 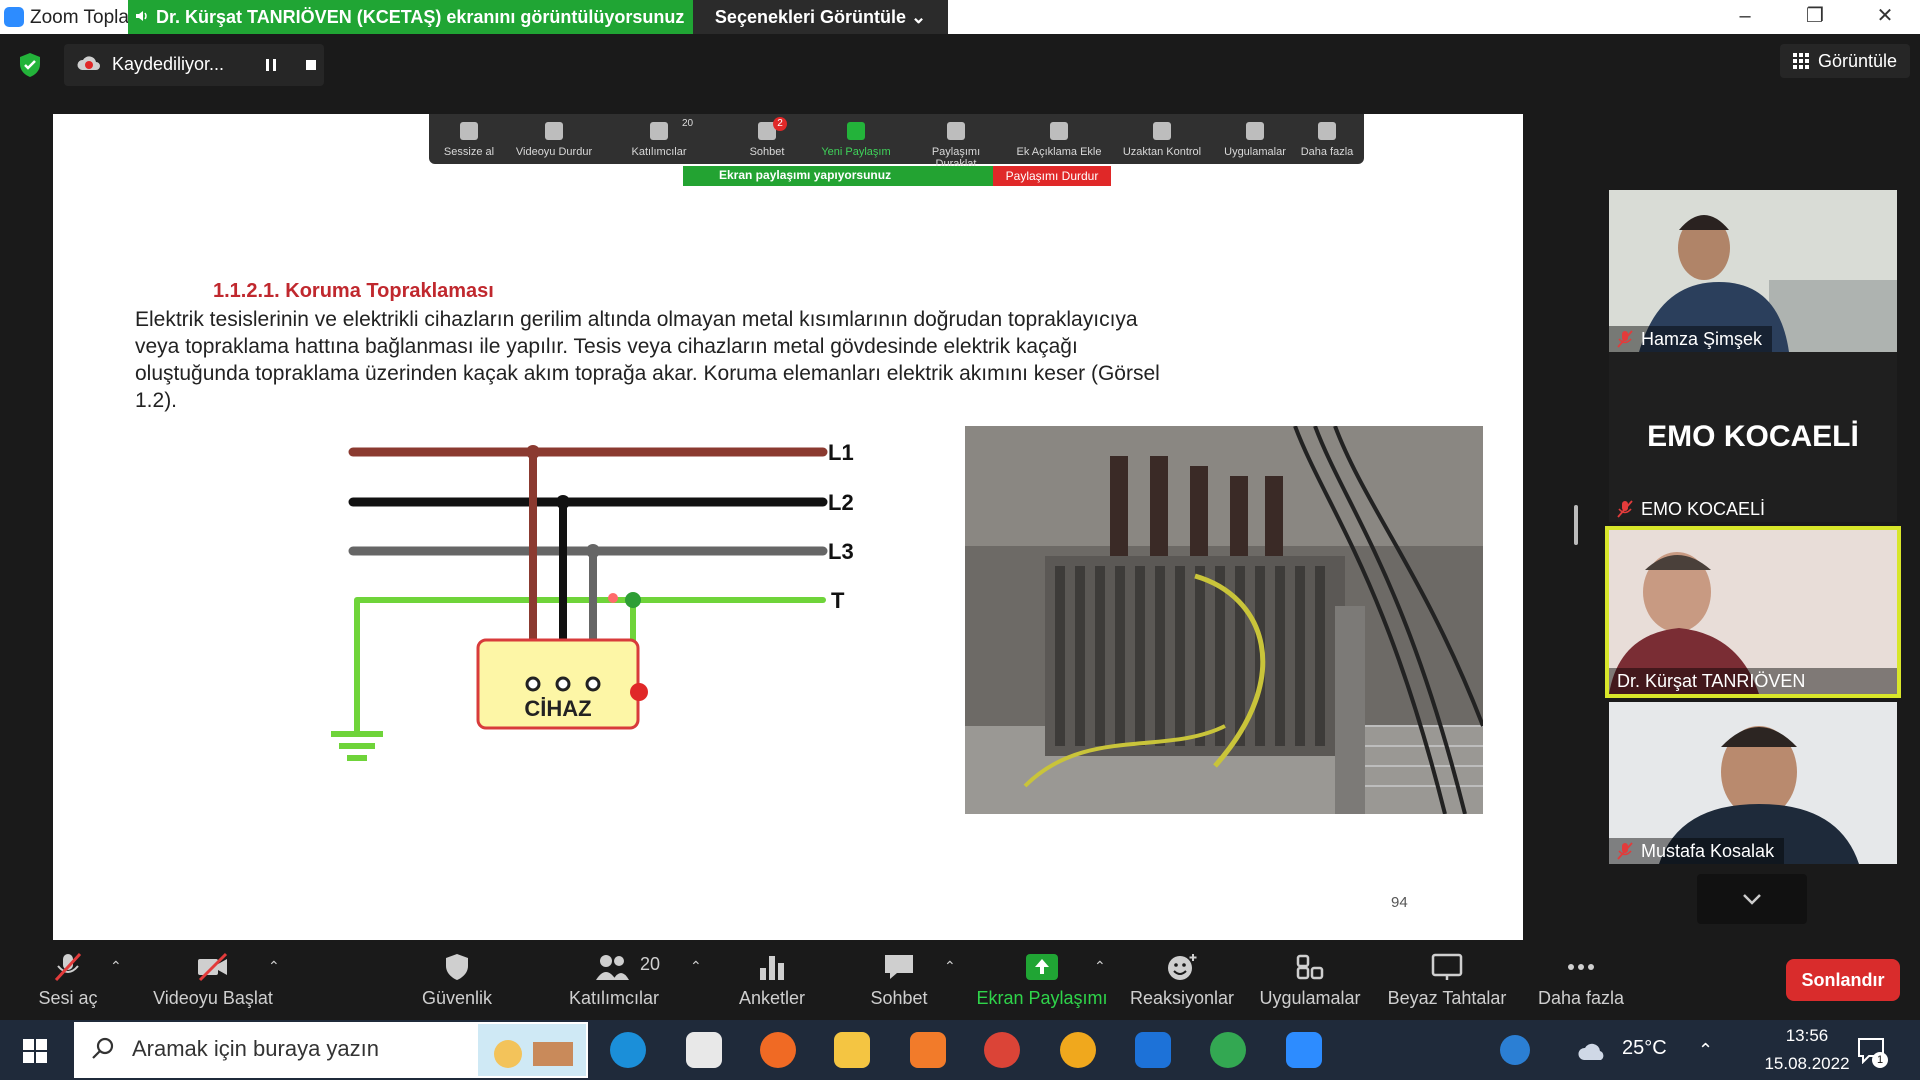 What do you see at coordinates (956, 131) in the screenshot?
I see `pause-share-icon` at bounding box center [956, 131].